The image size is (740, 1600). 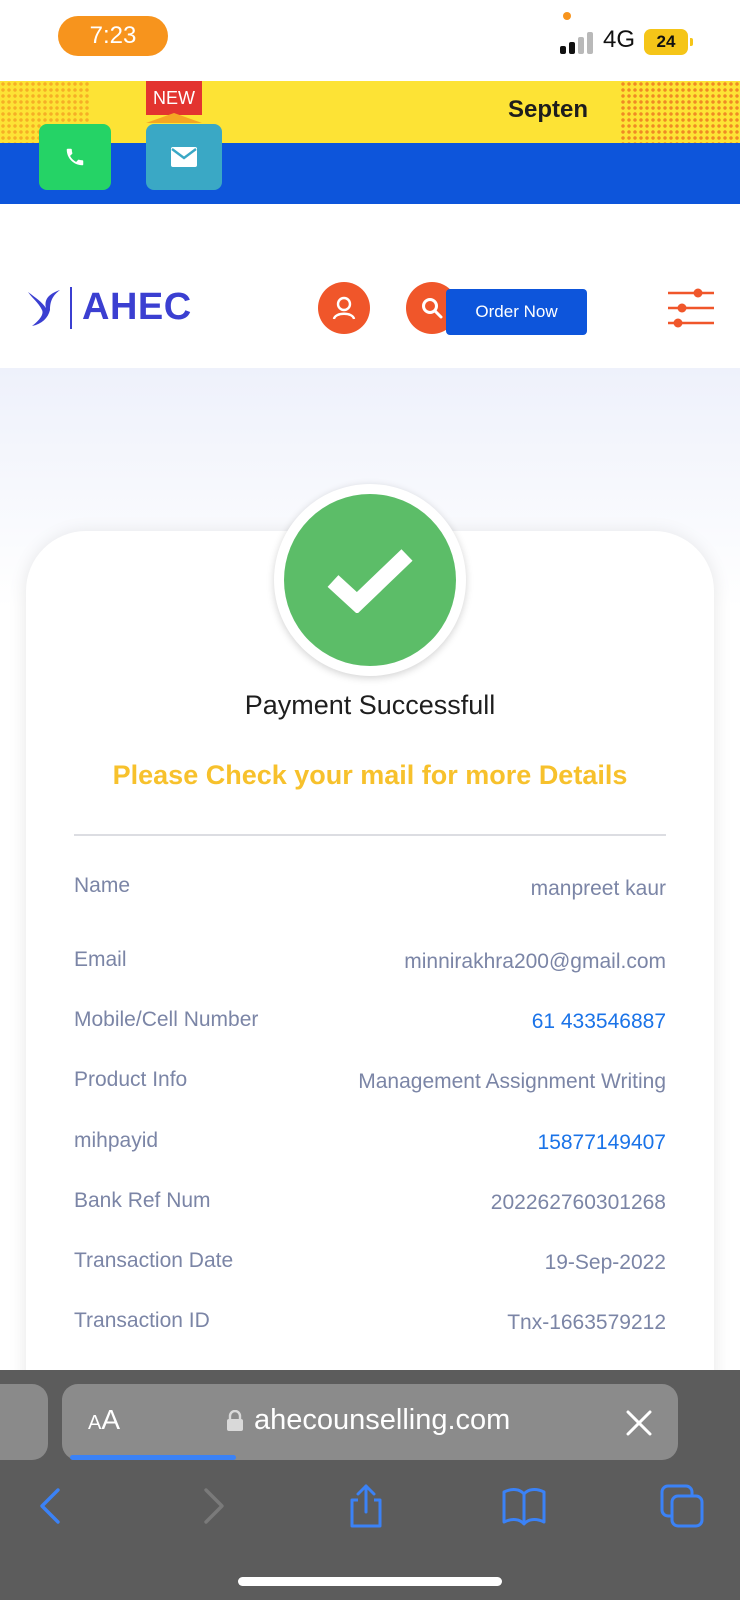 What do you see at coordinates (680, 112) in the screenshot?
I see `promo-pattern-right` at bounding box center [680, 112].